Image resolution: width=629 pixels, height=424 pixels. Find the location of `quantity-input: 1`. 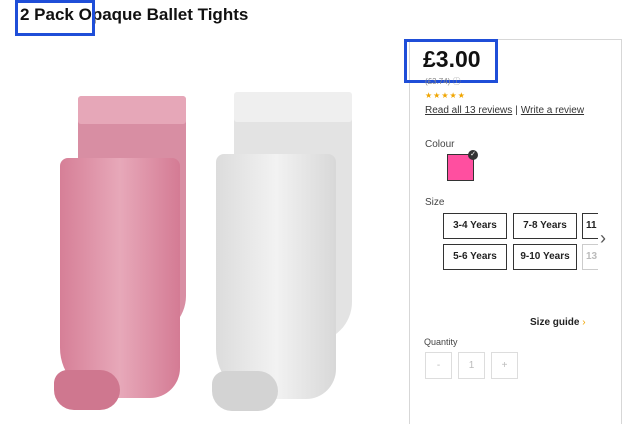

quantity-input: 1 is located at coordinates (471, 365).